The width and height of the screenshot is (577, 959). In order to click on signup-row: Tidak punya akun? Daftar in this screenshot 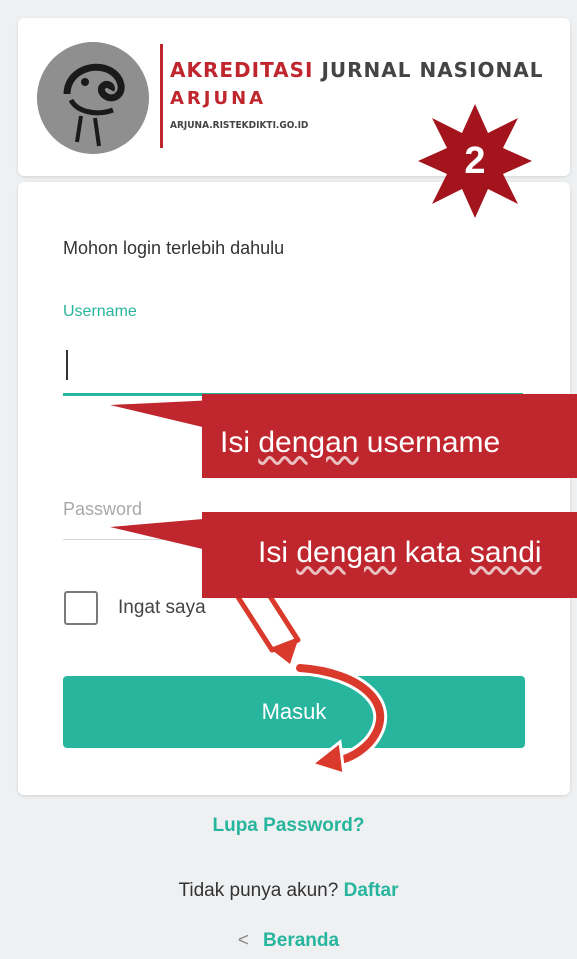, I will do `click(288, 891)`.